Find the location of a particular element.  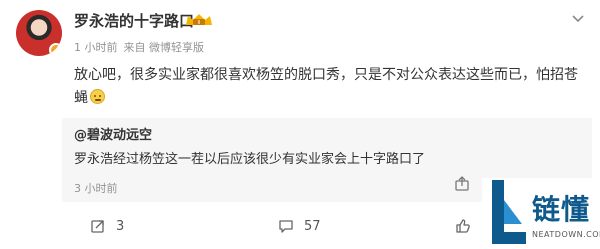

author-name: 罗永浩的十字路口 is located at coordinates (134, 20).